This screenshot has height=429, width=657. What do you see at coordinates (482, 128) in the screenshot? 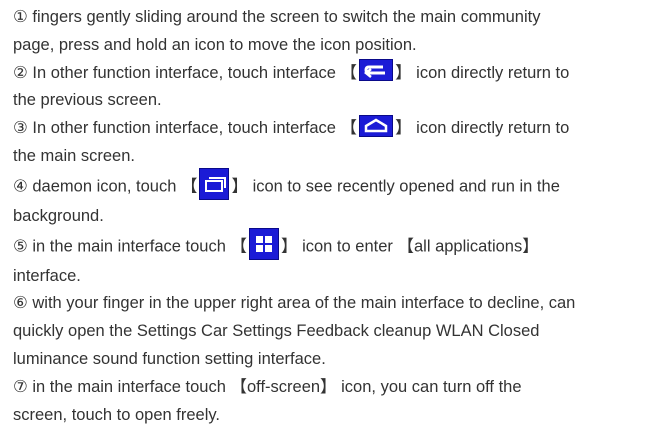
I see `item-3-text-after: 】 icon directly return to` at bounding box center [482, 128].